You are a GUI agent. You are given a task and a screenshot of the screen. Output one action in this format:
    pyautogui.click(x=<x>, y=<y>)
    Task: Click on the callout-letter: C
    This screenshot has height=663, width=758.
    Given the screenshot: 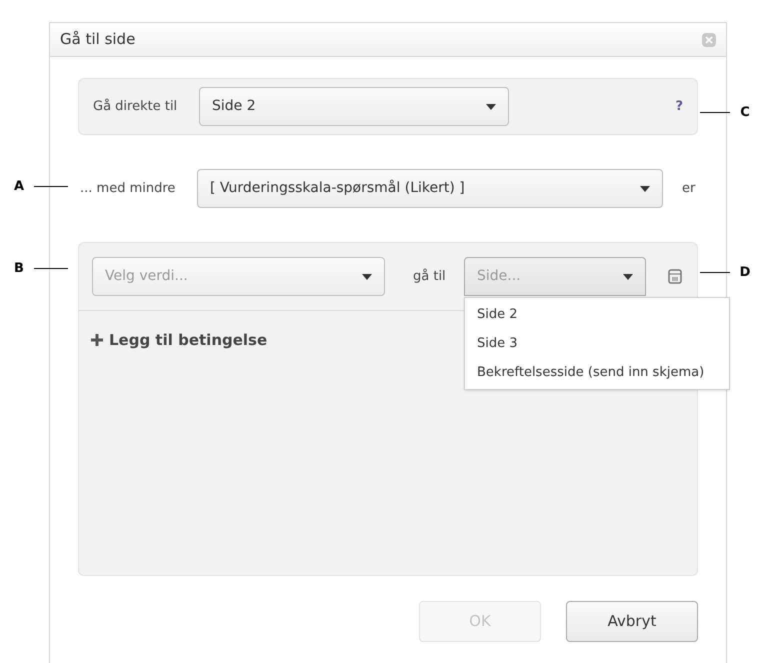 What is the action you would take?
    pyautogui.click(x=745, y=113)
    